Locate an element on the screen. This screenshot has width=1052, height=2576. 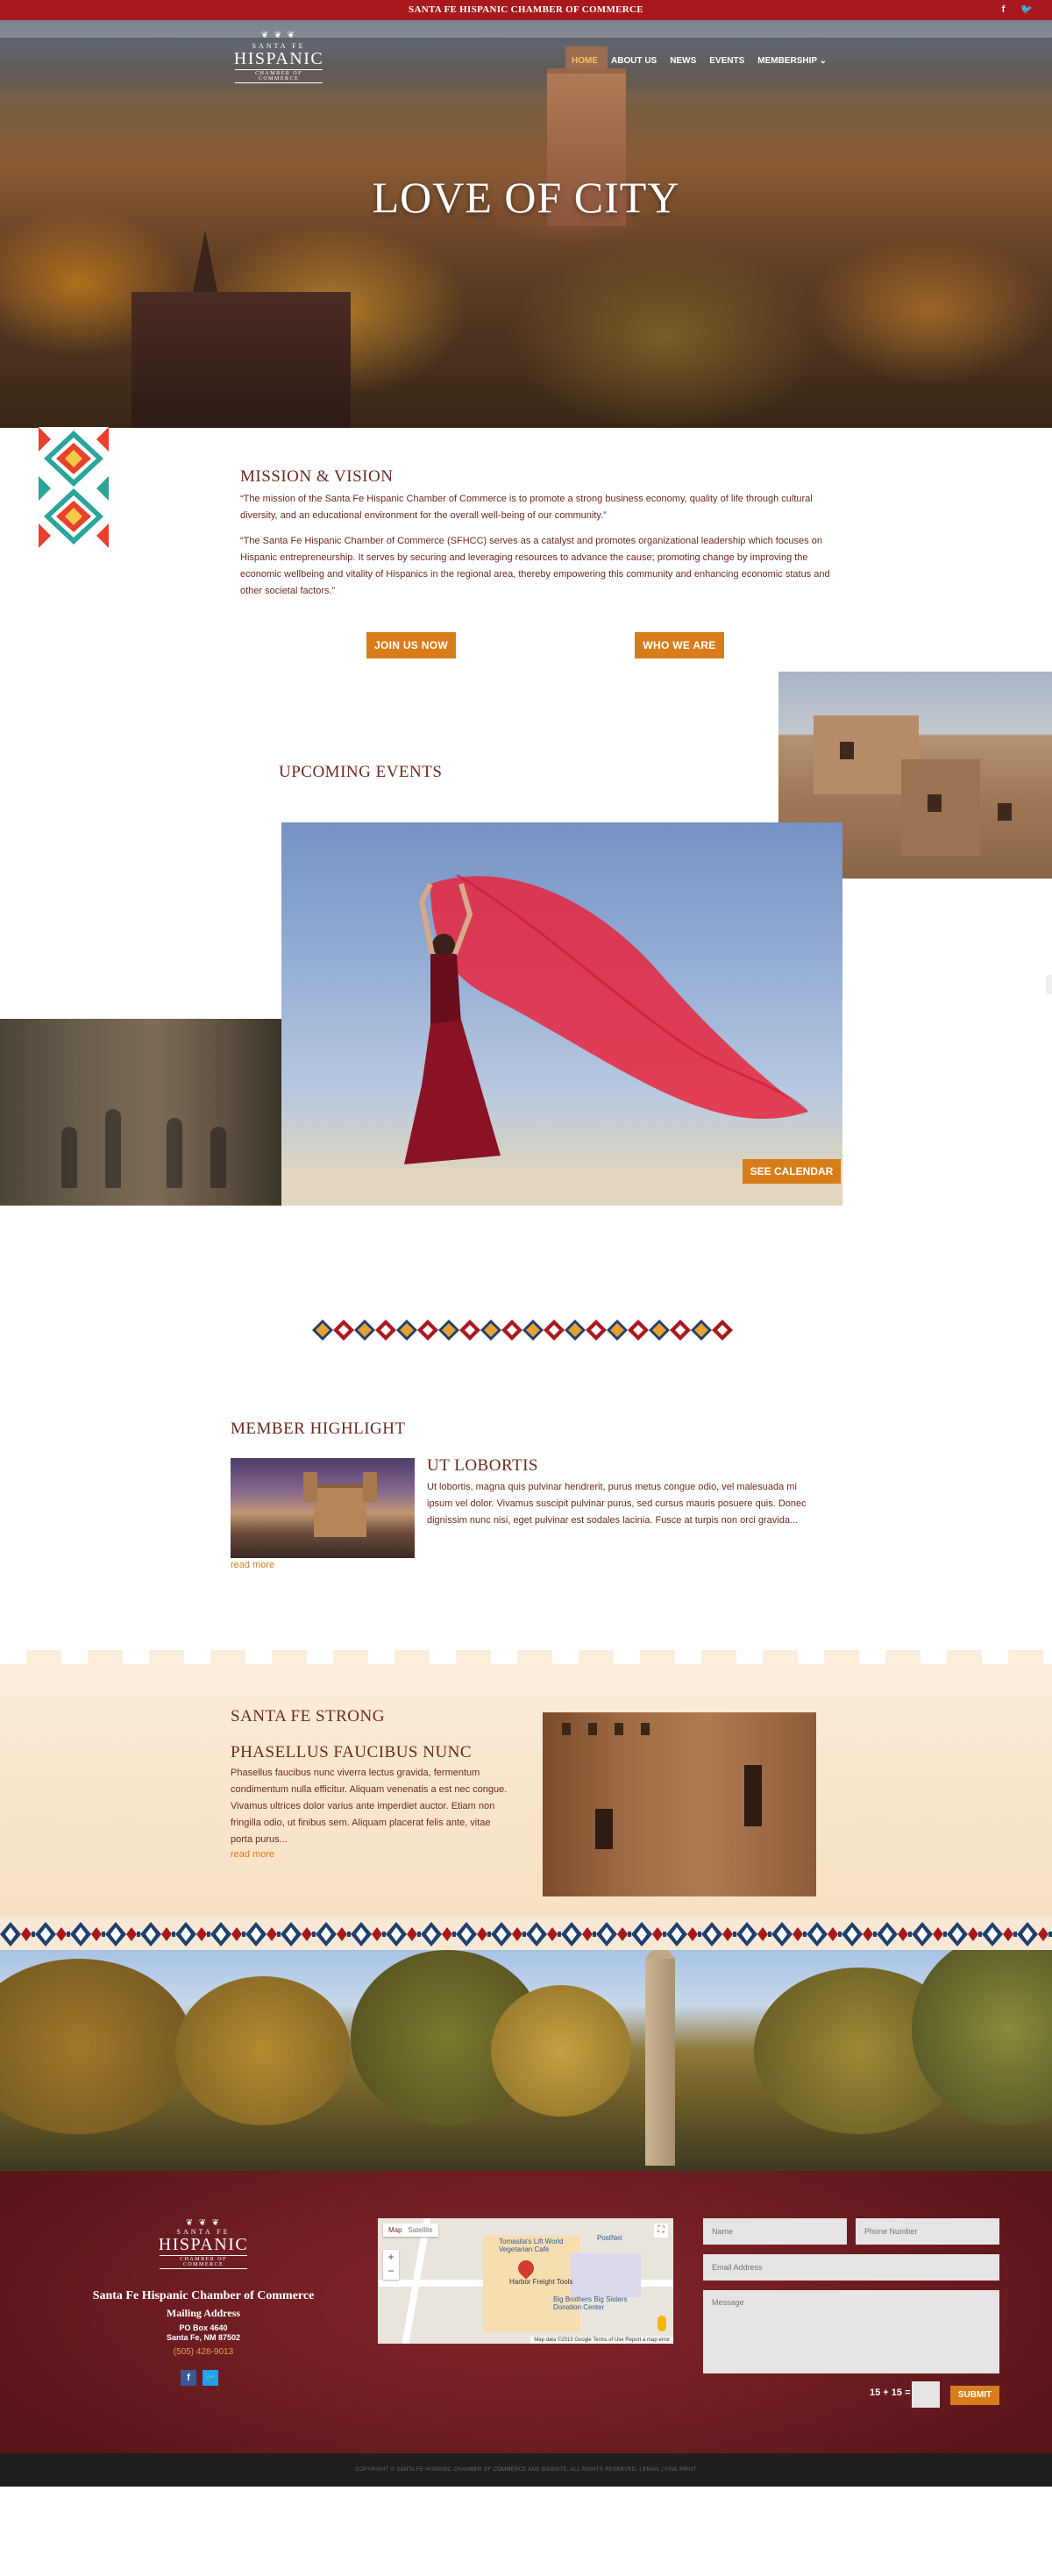
logo-line3: CHAMBER OF COMMERCE is located at coordinates (279, 76).